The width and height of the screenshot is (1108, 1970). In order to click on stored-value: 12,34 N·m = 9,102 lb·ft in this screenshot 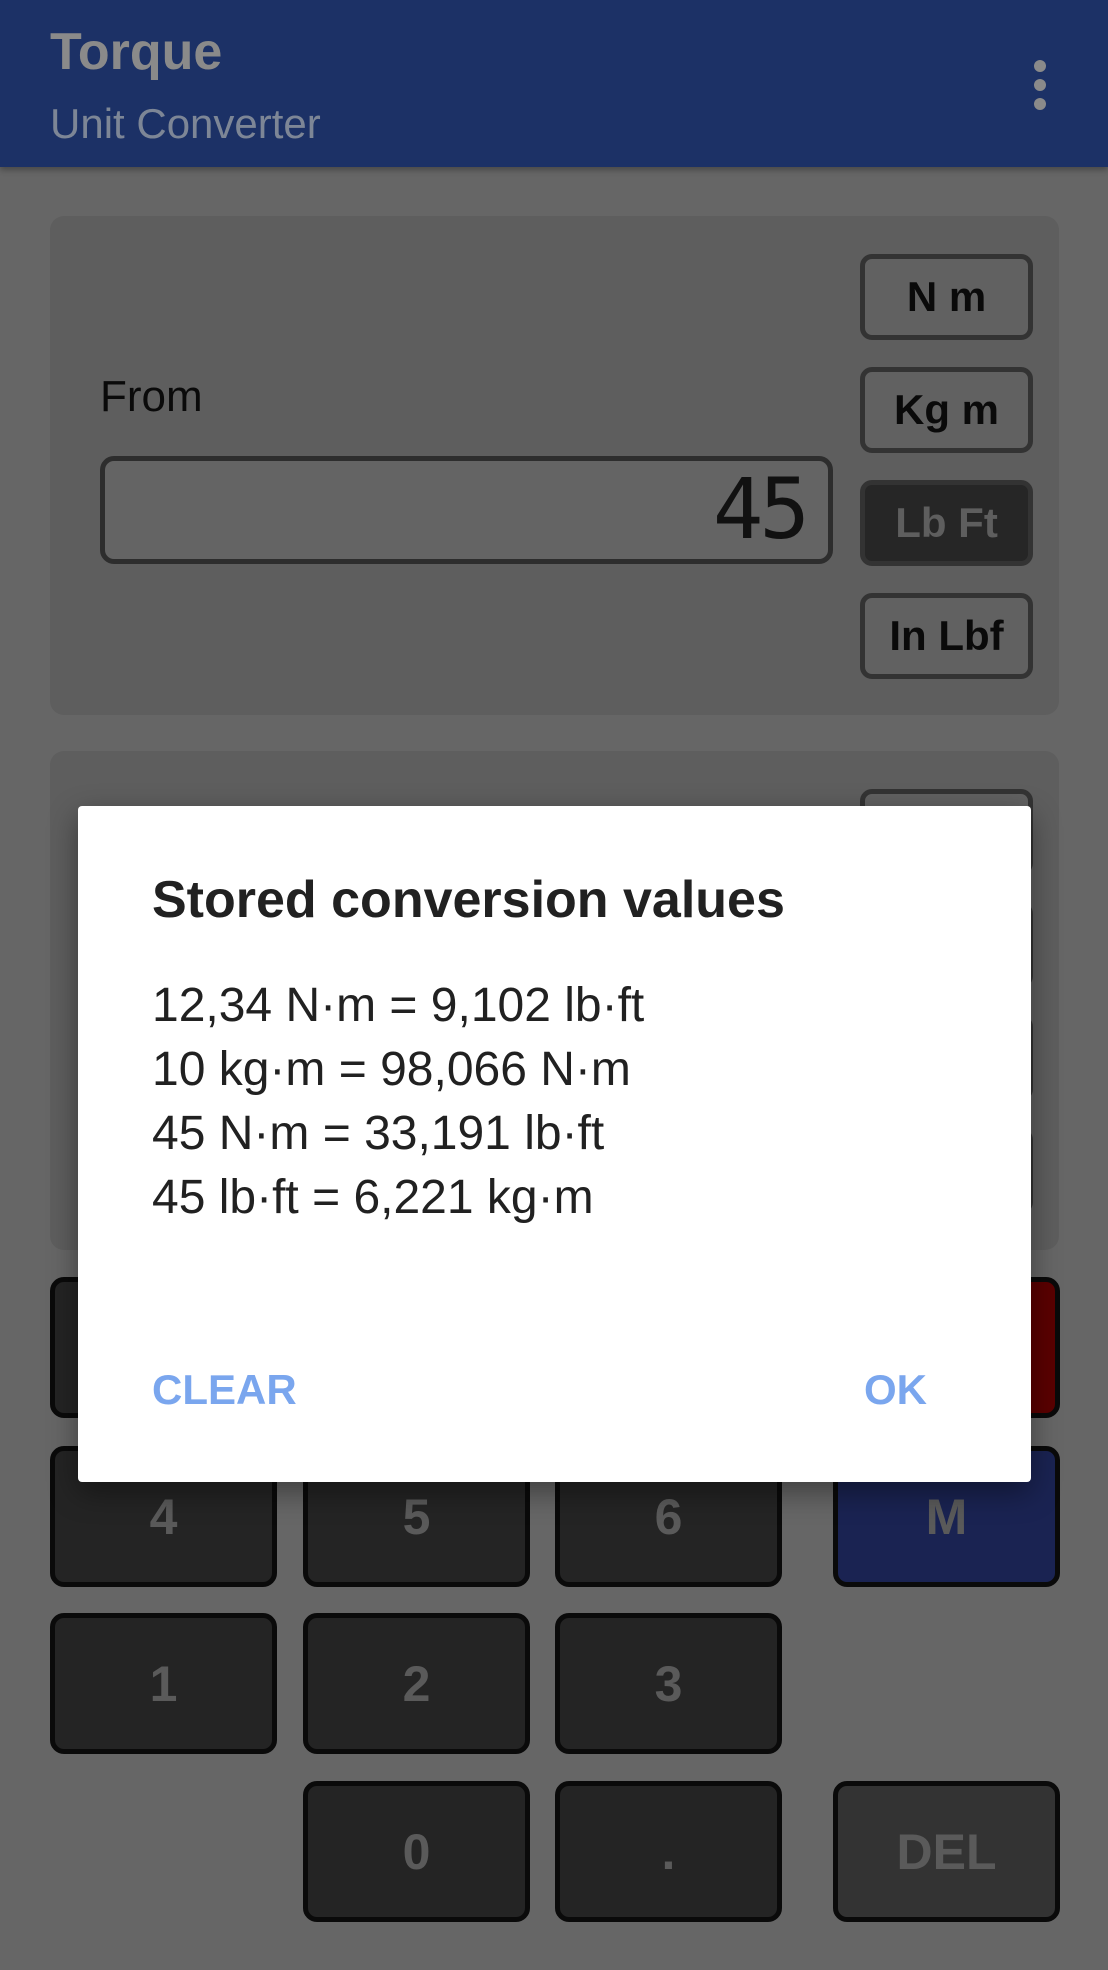, I will do `click(398, 1005)`.